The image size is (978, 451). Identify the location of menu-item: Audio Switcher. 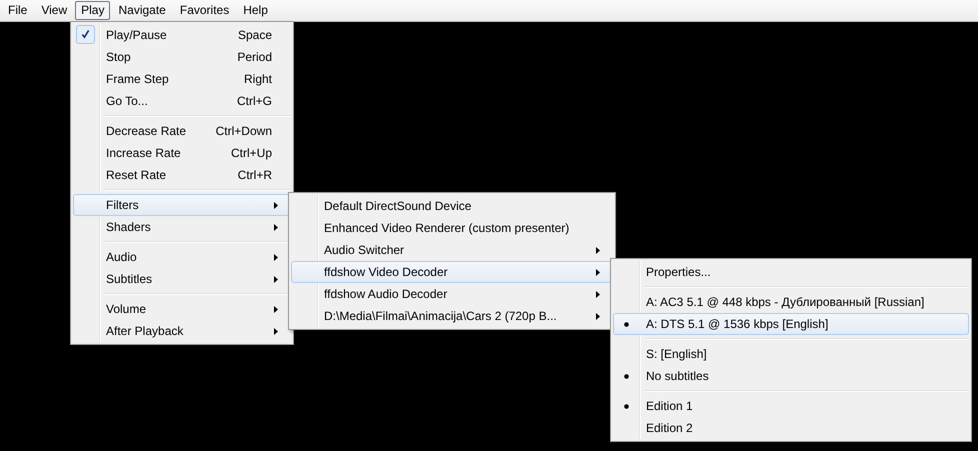
(452, 250).